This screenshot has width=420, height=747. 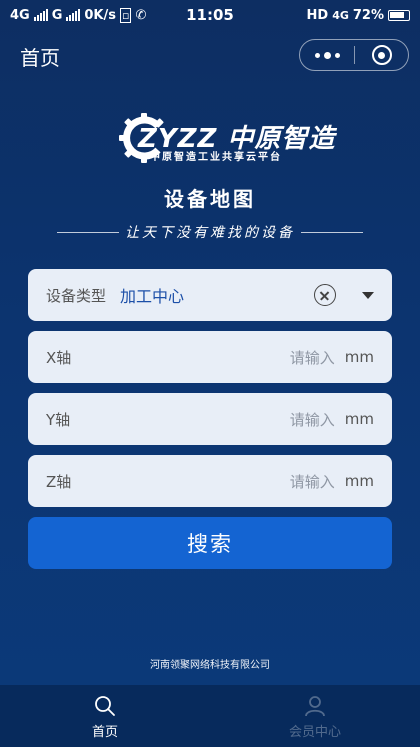 I want to click on y-axis-field: Y轴 请输入 mm, so click(x=210, y=419).